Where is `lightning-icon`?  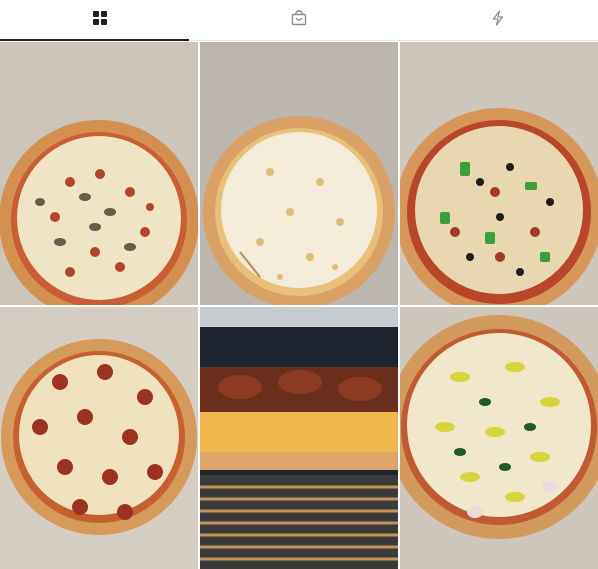 lightning-icon is located at coordinates (498, 20).